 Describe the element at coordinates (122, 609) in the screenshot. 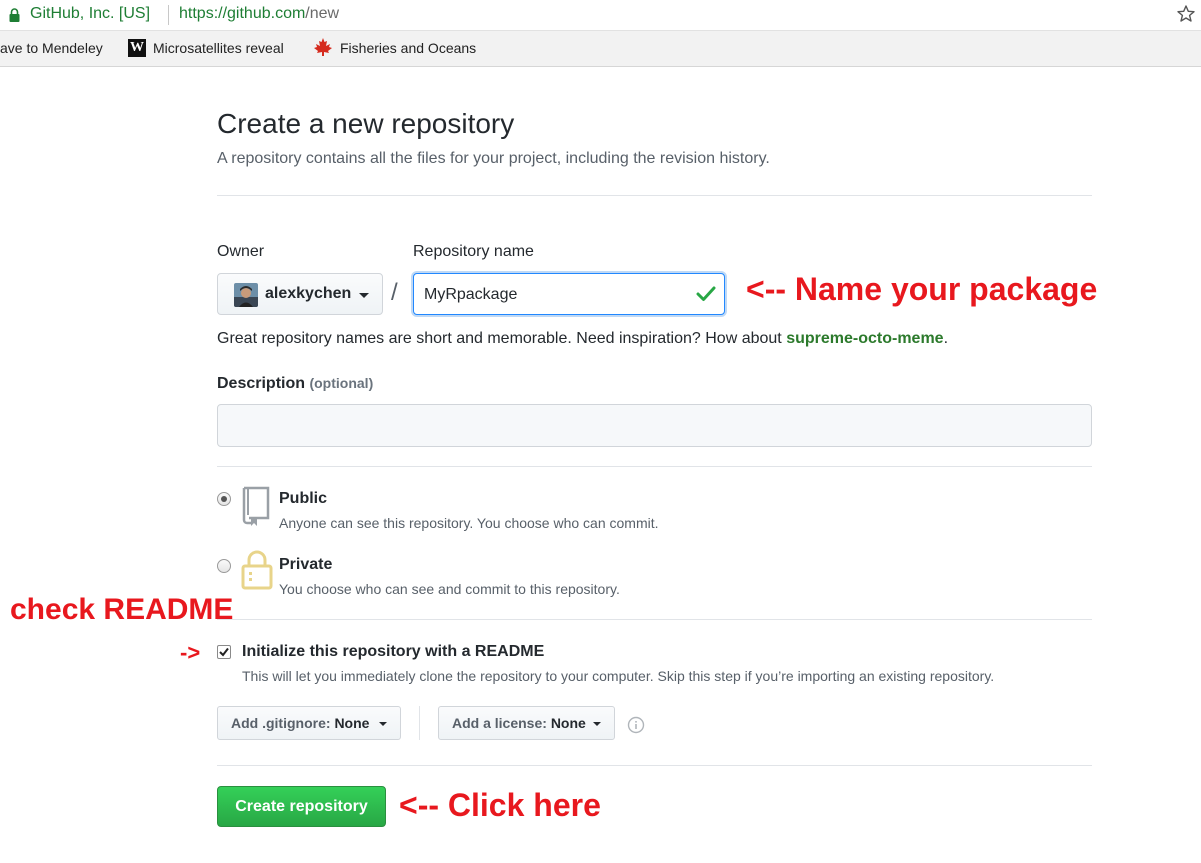

I see `annotation-check-readme: check README` at that location.